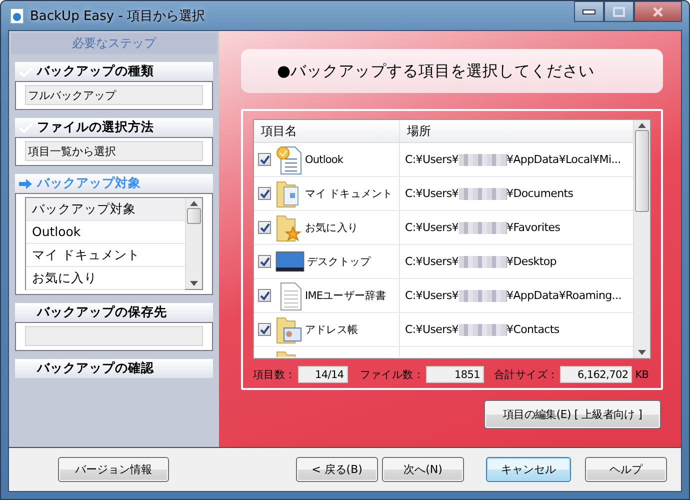 Image resolution: width=690 pixels, height=500 pixels. What do you see at coordinates (95, 127) in the screenshot?
I see `step-label: ファイルの選択方法` at bounding box center [95, 127].